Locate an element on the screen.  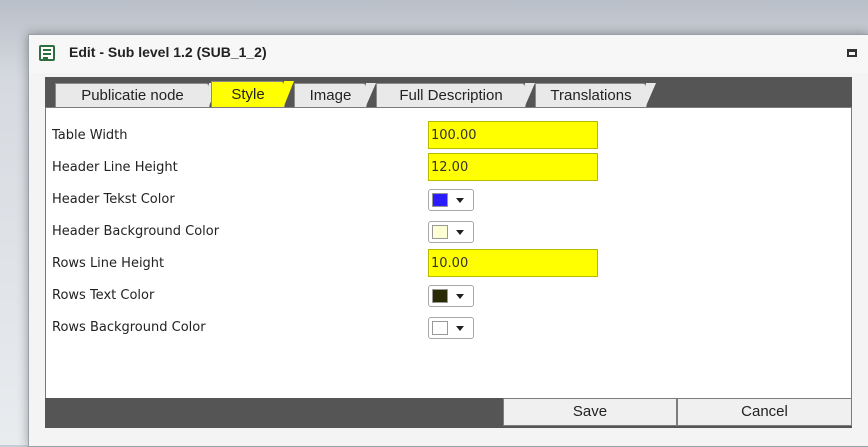
save-button: Save is located at coordinates (590, 412).